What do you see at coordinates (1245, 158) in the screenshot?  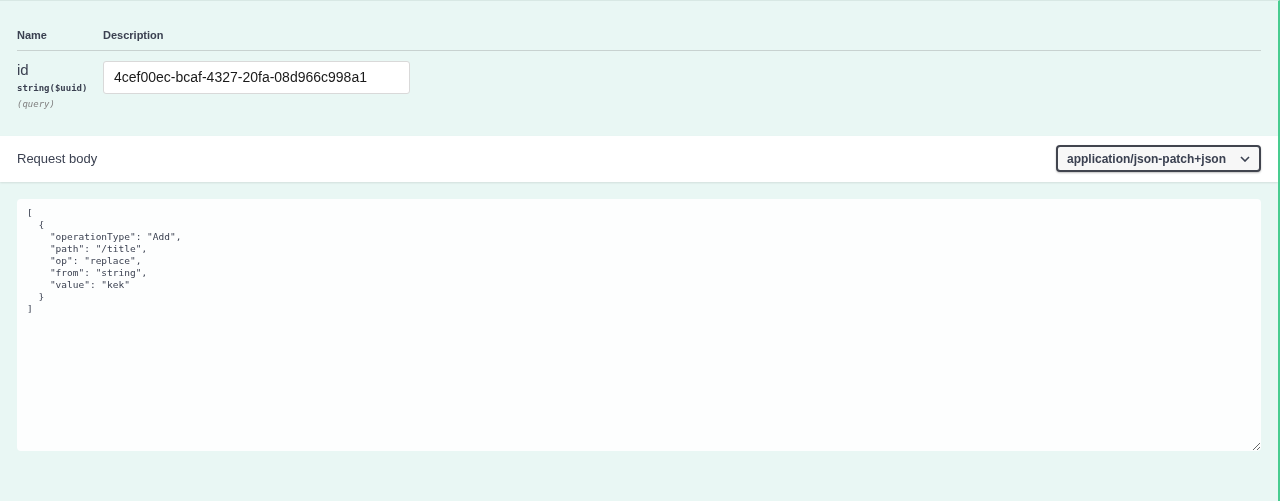 I see `chevron-down-icon` at bounding box center [1245, 158].